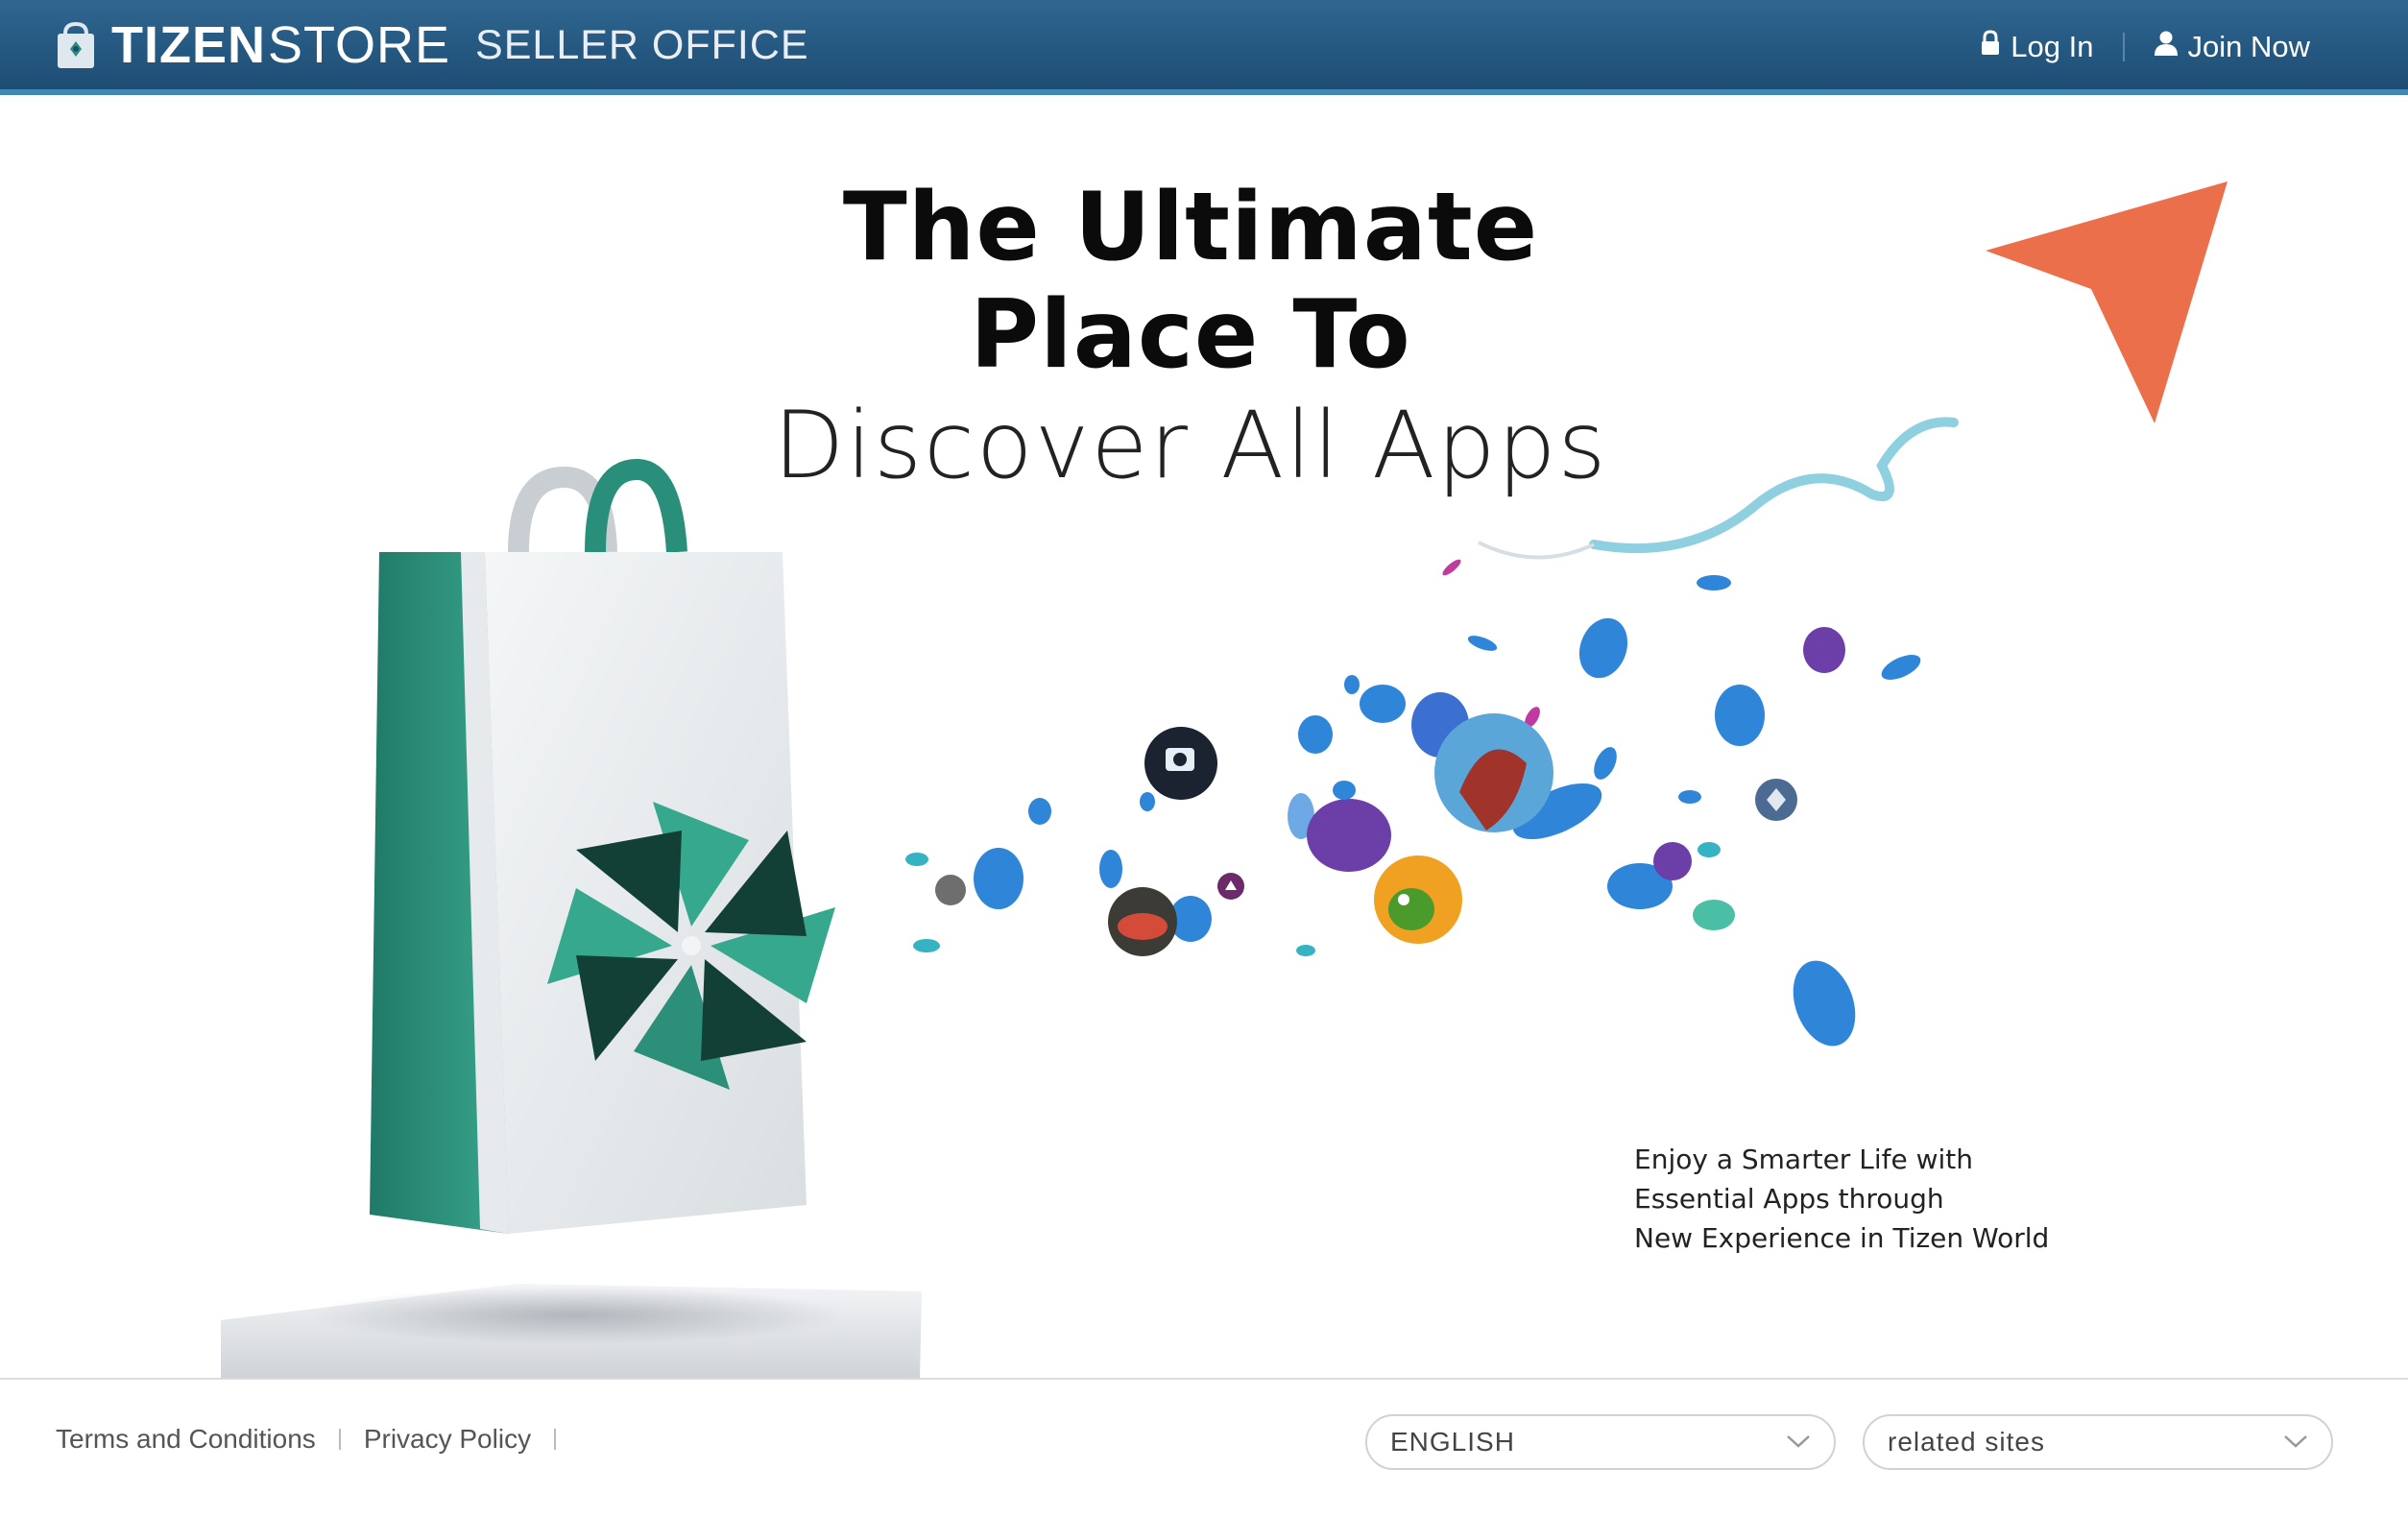  What do you see at coordinates (1842, 1238) in the screenshot?
I see `tagline-line3: New Experience in Tizen World` at bounding box center [1842, 1238].